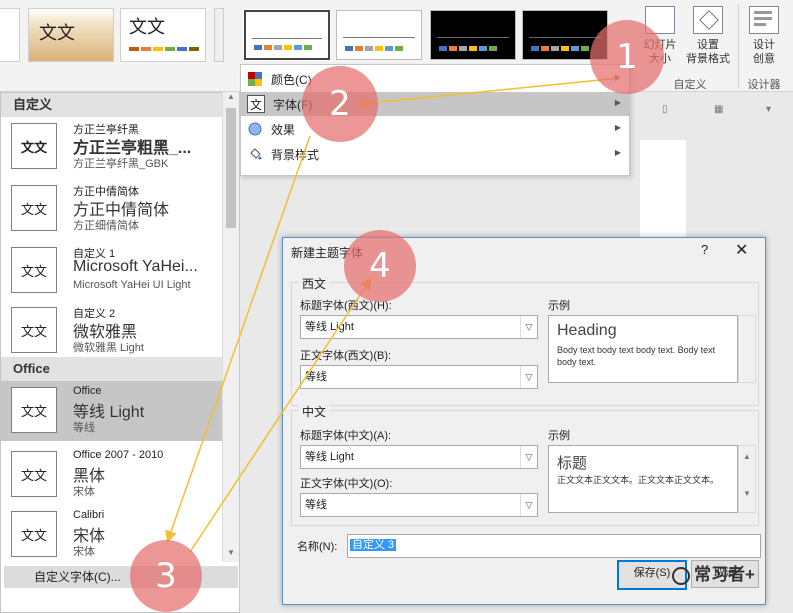  I want to click on callout-2: 2, so click(340, 104).